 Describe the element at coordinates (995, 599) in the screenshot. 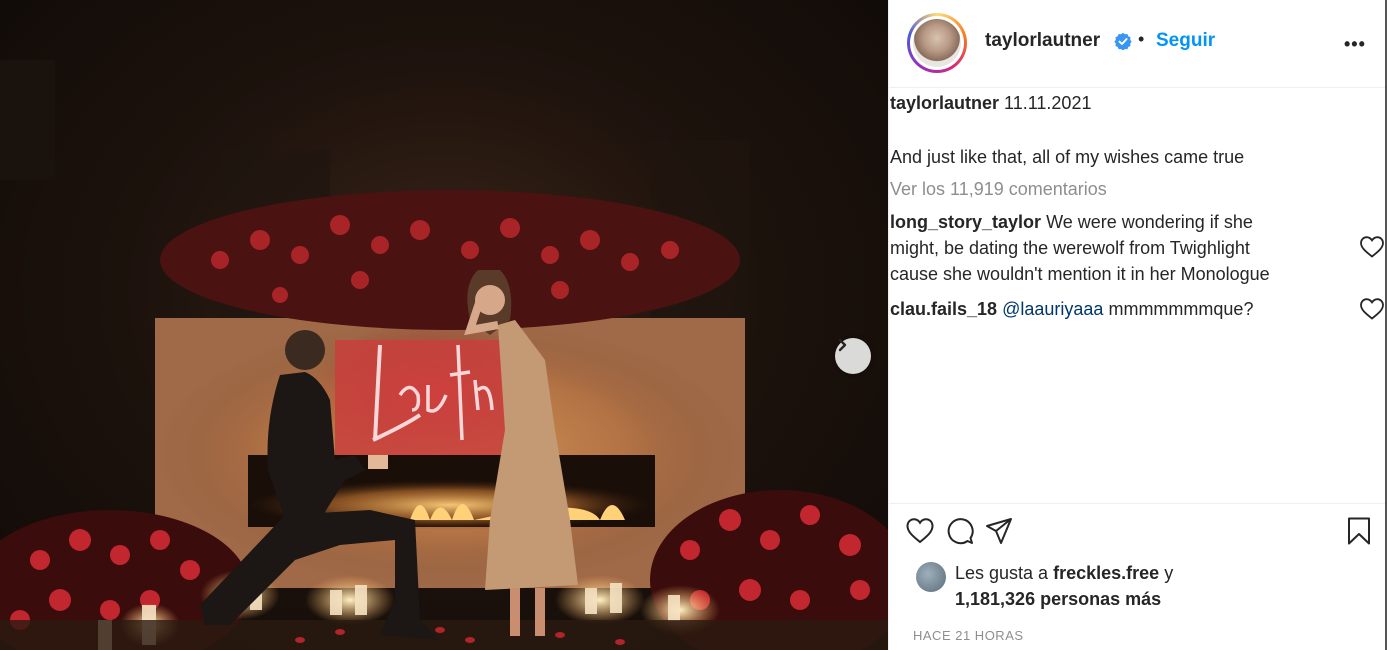

I see `likes-count: 1,181,326` at that location.